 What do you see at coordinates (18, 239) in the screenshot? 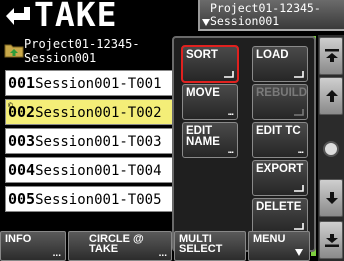
I see `info-label: INFO` at bounding box center [18, 239].